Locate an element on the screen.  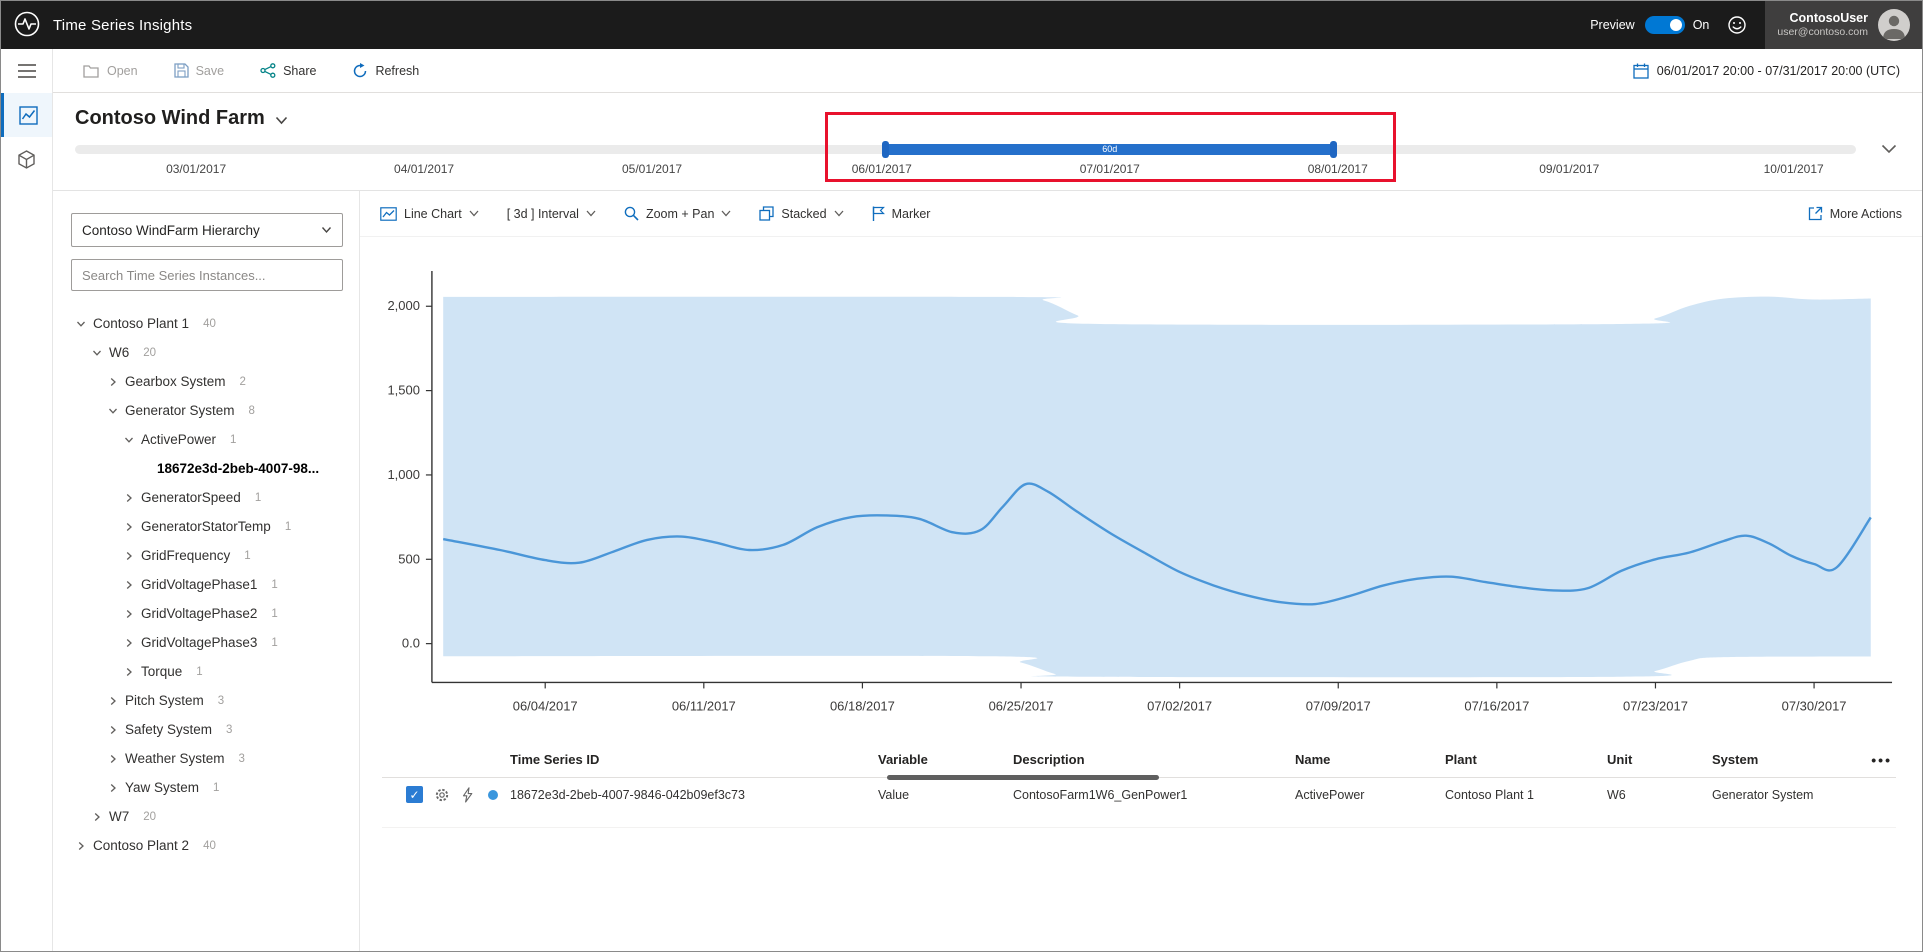
zoom-pan-button: Zoom + Pan is located at coordinates (677, 213).